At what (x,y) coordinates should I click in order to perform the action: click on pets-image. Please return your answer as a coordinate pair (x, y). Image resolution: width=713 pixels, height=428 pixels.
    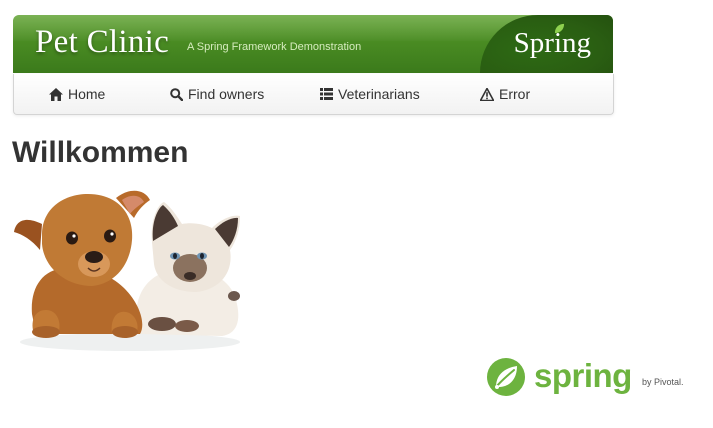
    Looking at the image, I should click on (127, 270).